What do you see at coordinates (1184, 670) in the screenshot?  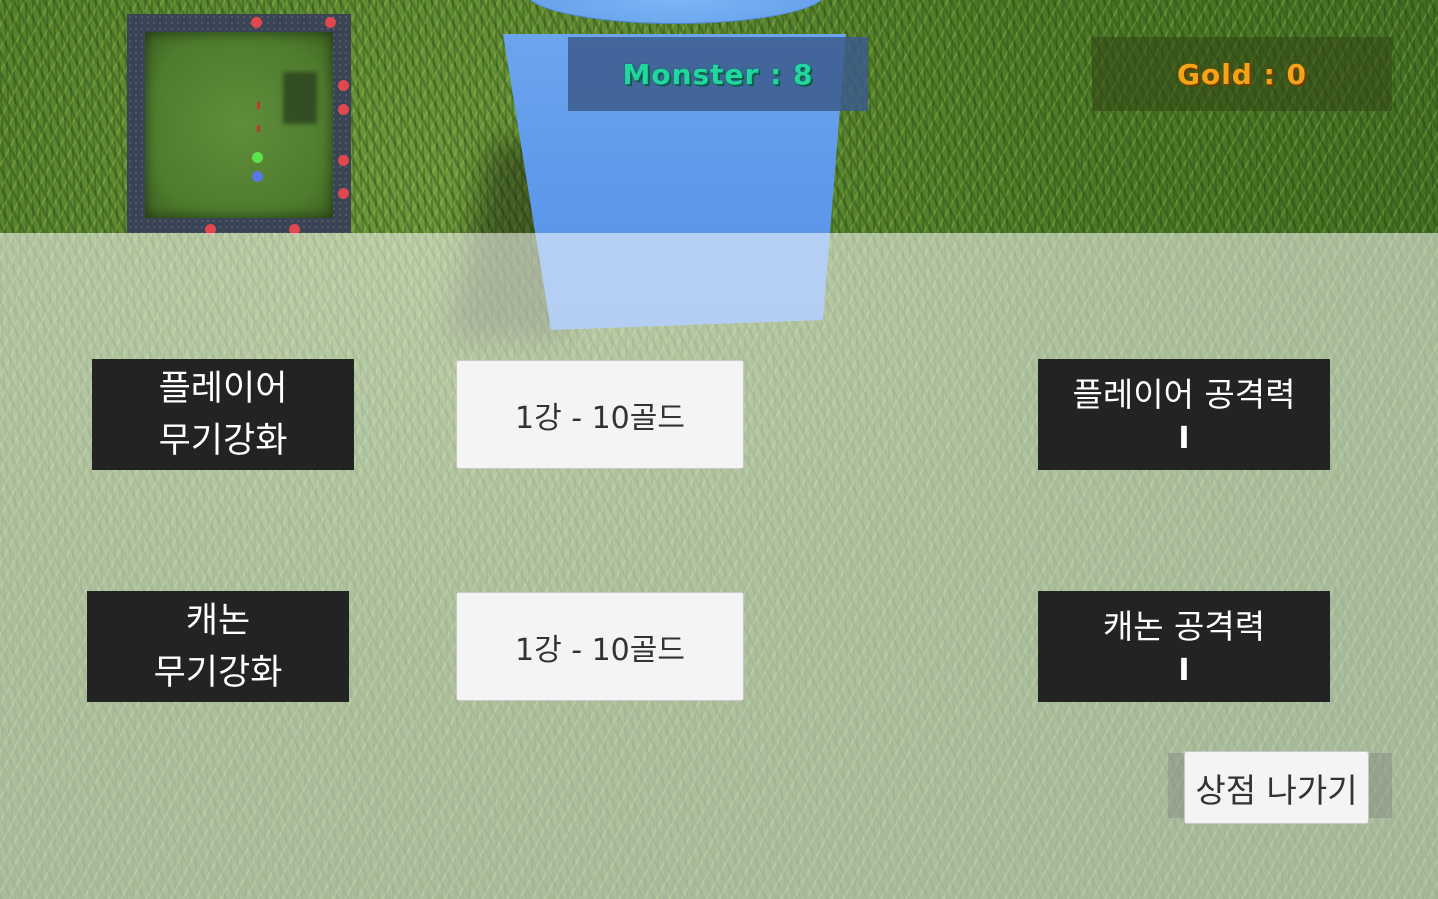 I see `cannon-attack-value: I` at bounding box center [1184, 670].